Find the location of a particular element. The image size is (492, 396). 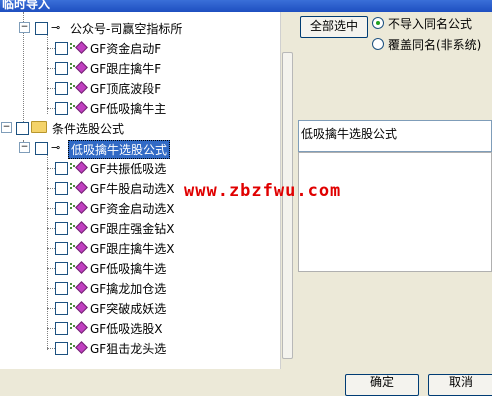

item-label: GF共振低吸选 is located at coordinates (128, 169).